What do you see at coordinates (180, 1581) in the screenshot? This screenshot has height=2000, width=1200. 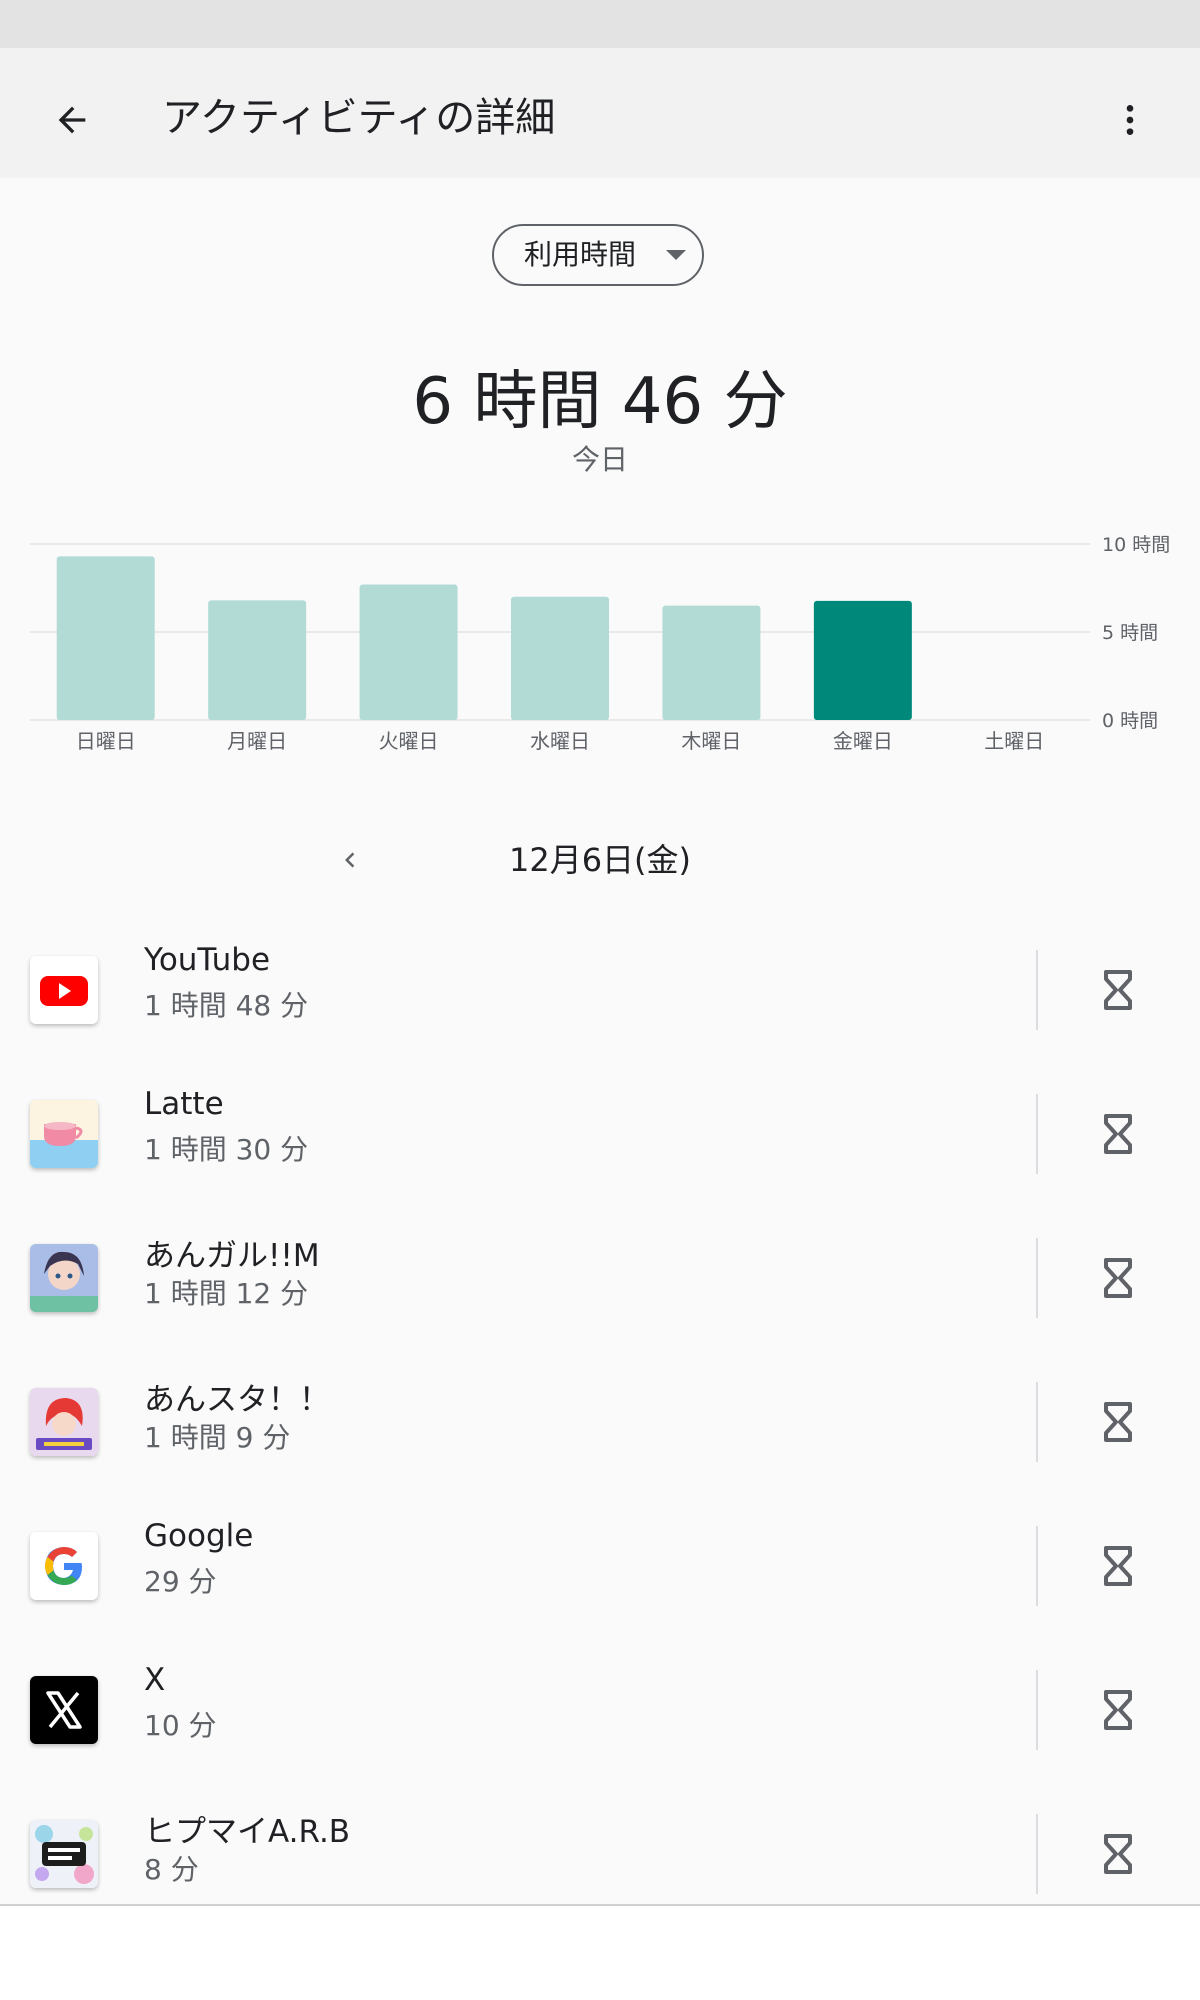 I see `app-usage-time: 29 分` at bounding box center [180, 1581].